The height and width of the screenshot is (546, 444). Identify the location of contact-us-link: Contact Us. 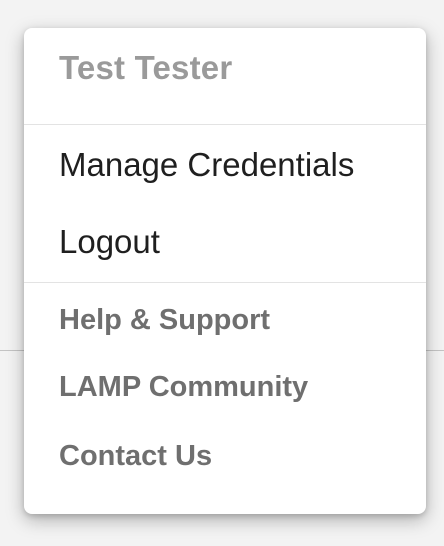
(225, 456).